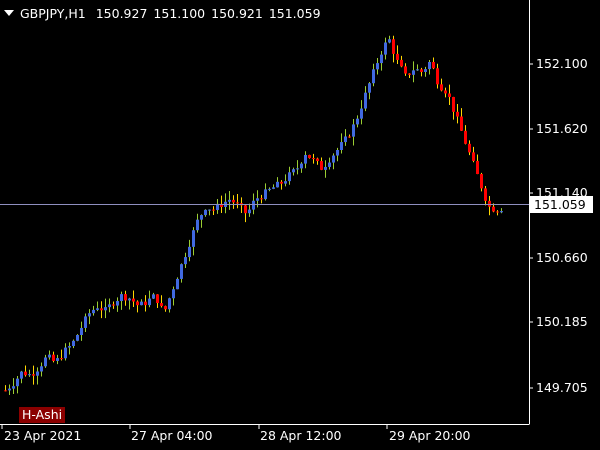 The image size is (600, 450). Describe the element at coordinates (301, 435) in the screenshot. I see `time-tick-label: 28 Apr 12:00` at that location.